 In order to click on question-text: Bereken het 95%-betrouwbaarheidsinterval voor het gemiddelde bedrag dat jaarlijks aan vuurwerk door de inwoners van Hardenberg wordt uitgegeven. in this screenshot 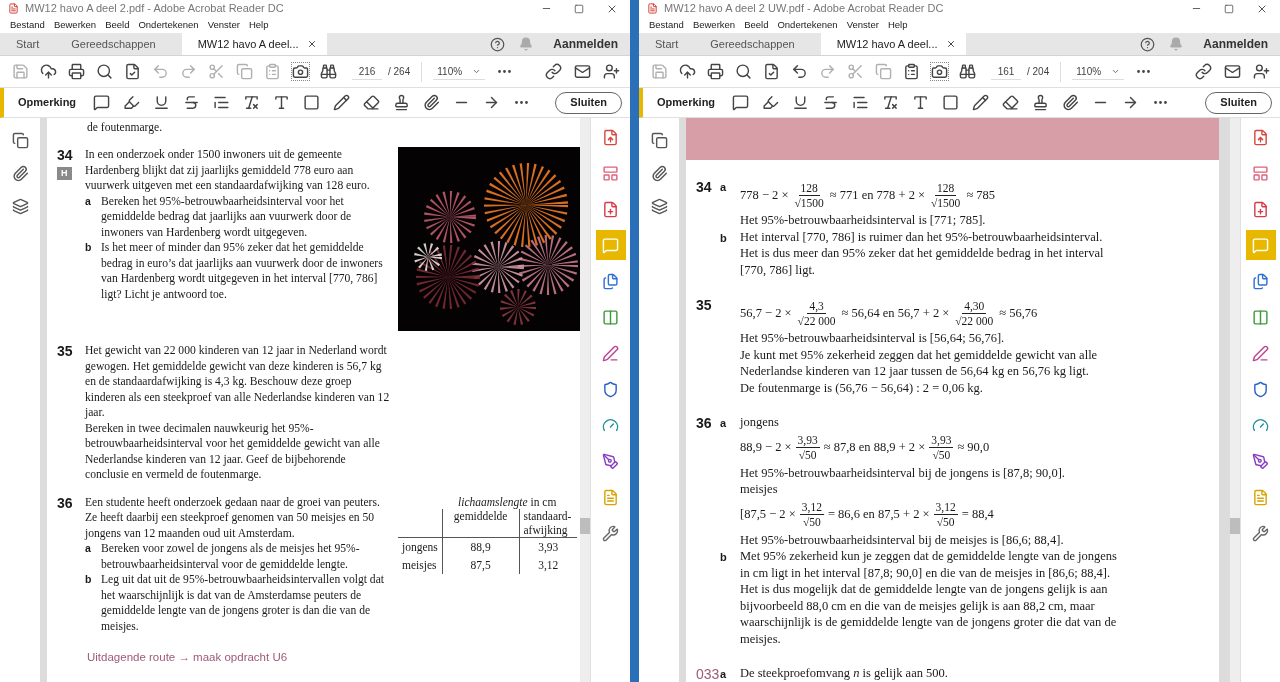, I will do `click(227, 216)`.